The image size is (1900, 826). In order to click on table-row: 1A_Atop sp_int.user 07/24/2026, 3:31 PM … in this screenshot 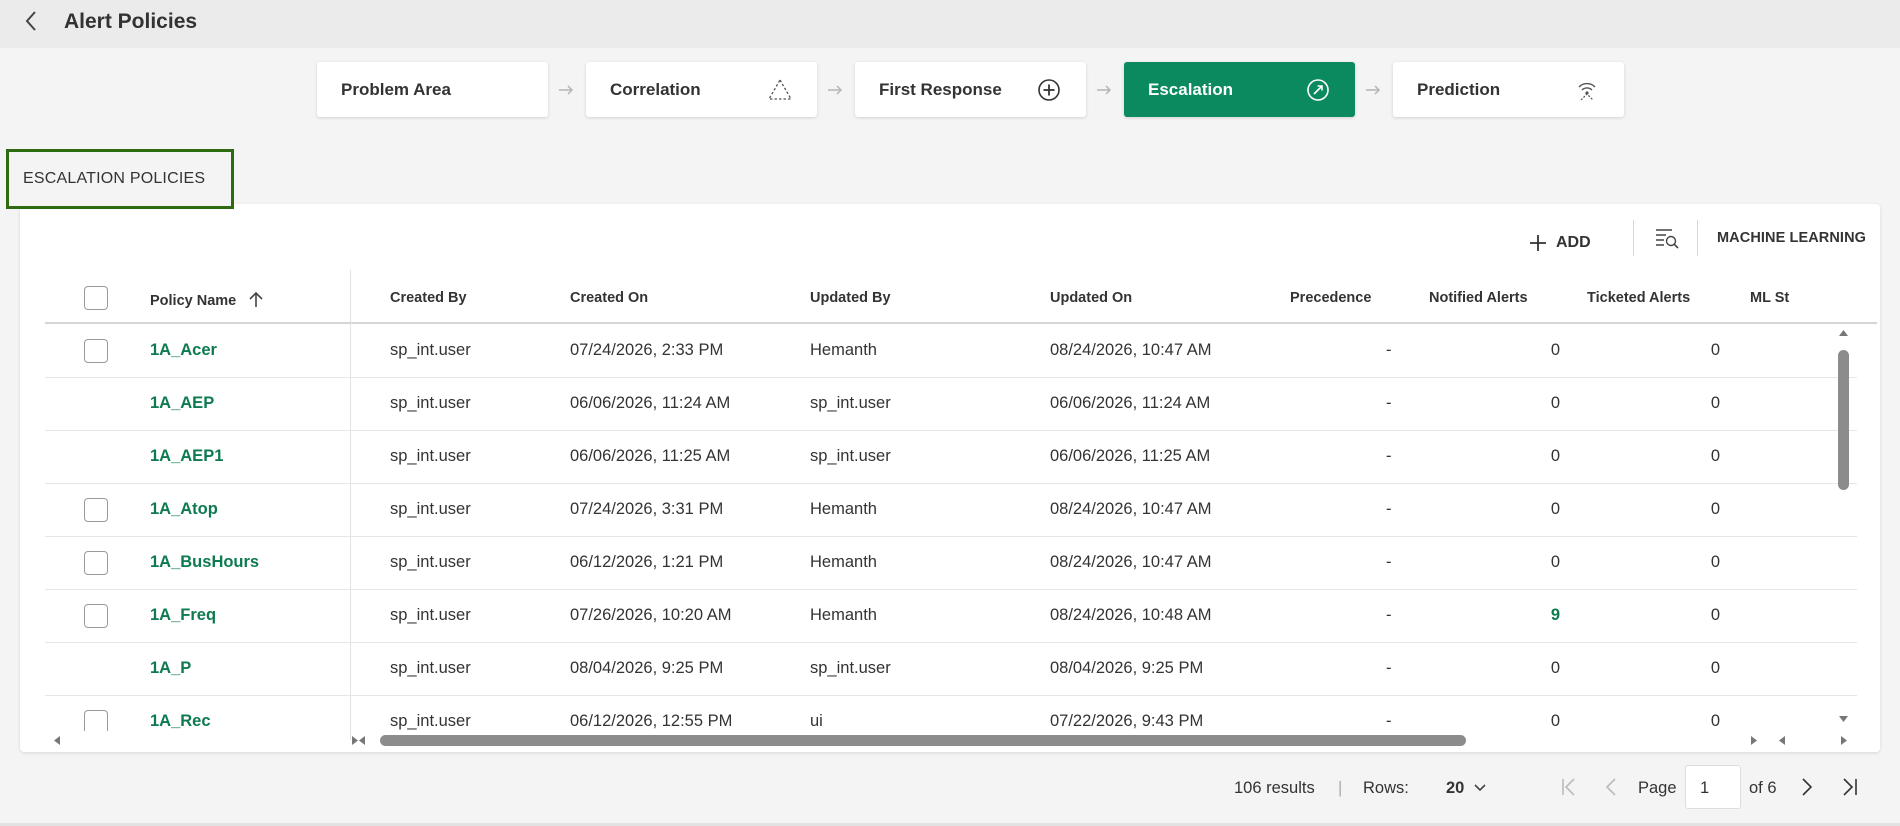, I will do `click(951, 510)`.